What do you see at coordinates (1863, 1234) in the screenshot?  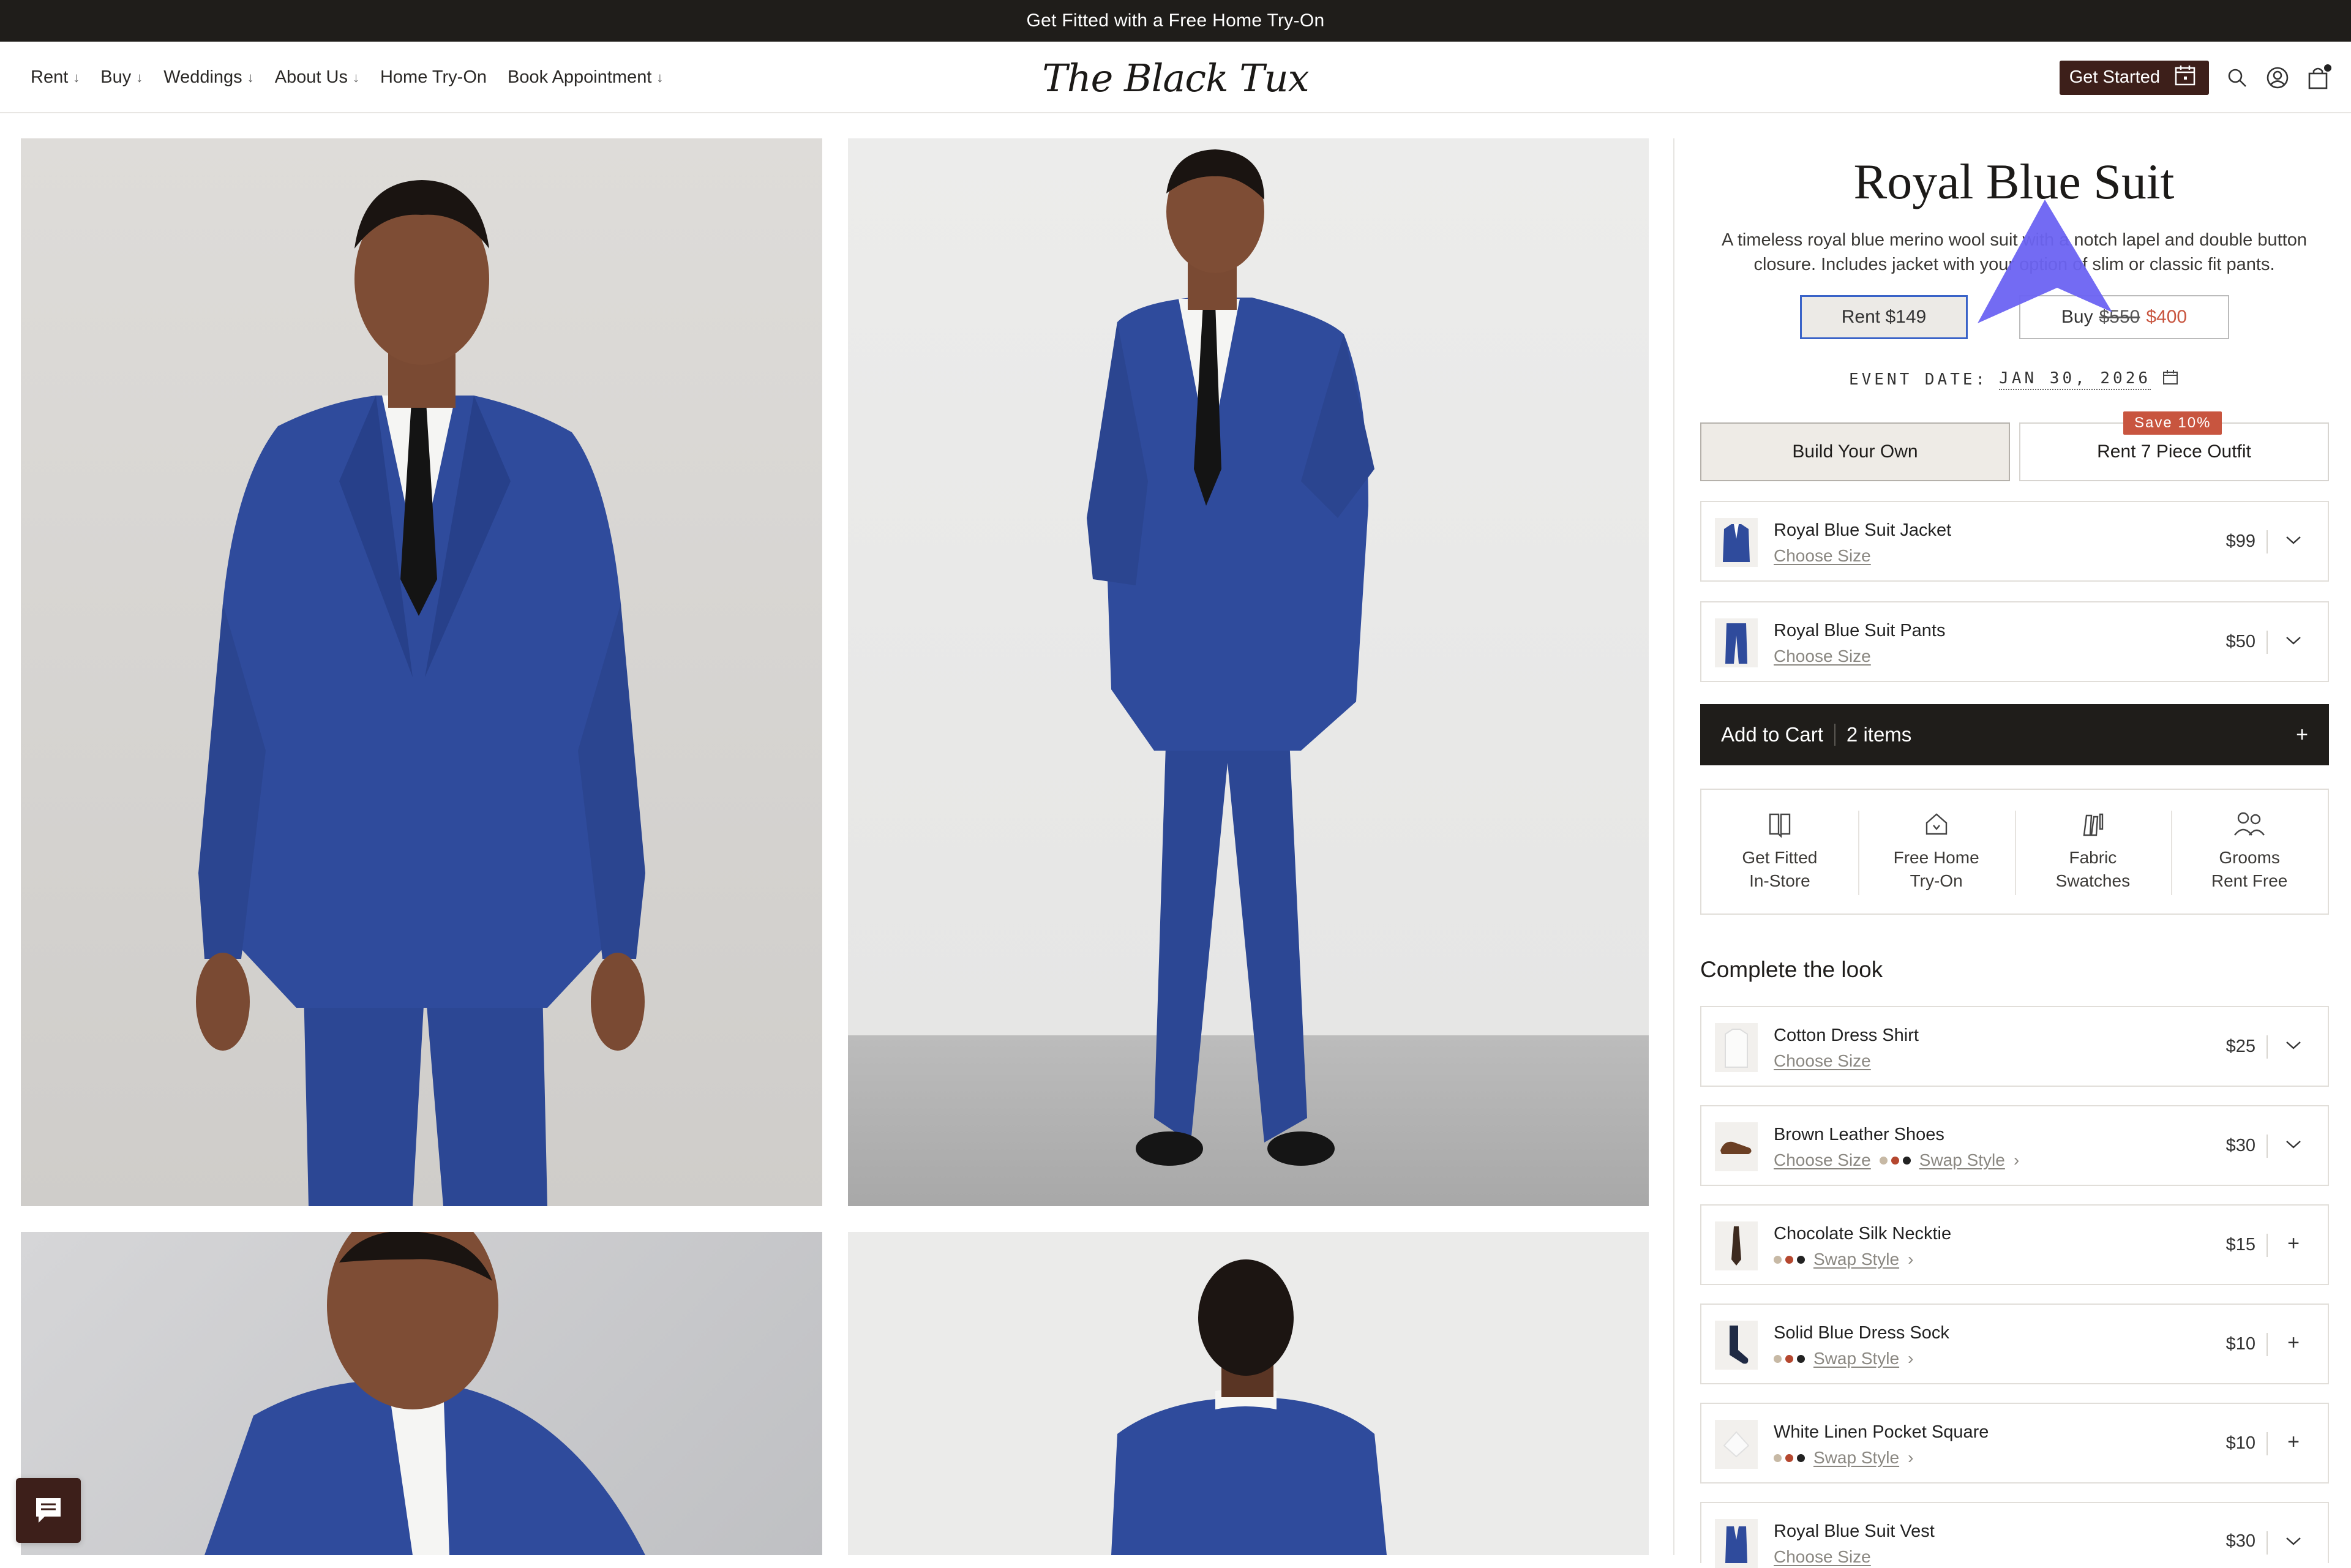 I see `item-name: Chocolate Silk Necktie` at bounding box center [1863, 1234].